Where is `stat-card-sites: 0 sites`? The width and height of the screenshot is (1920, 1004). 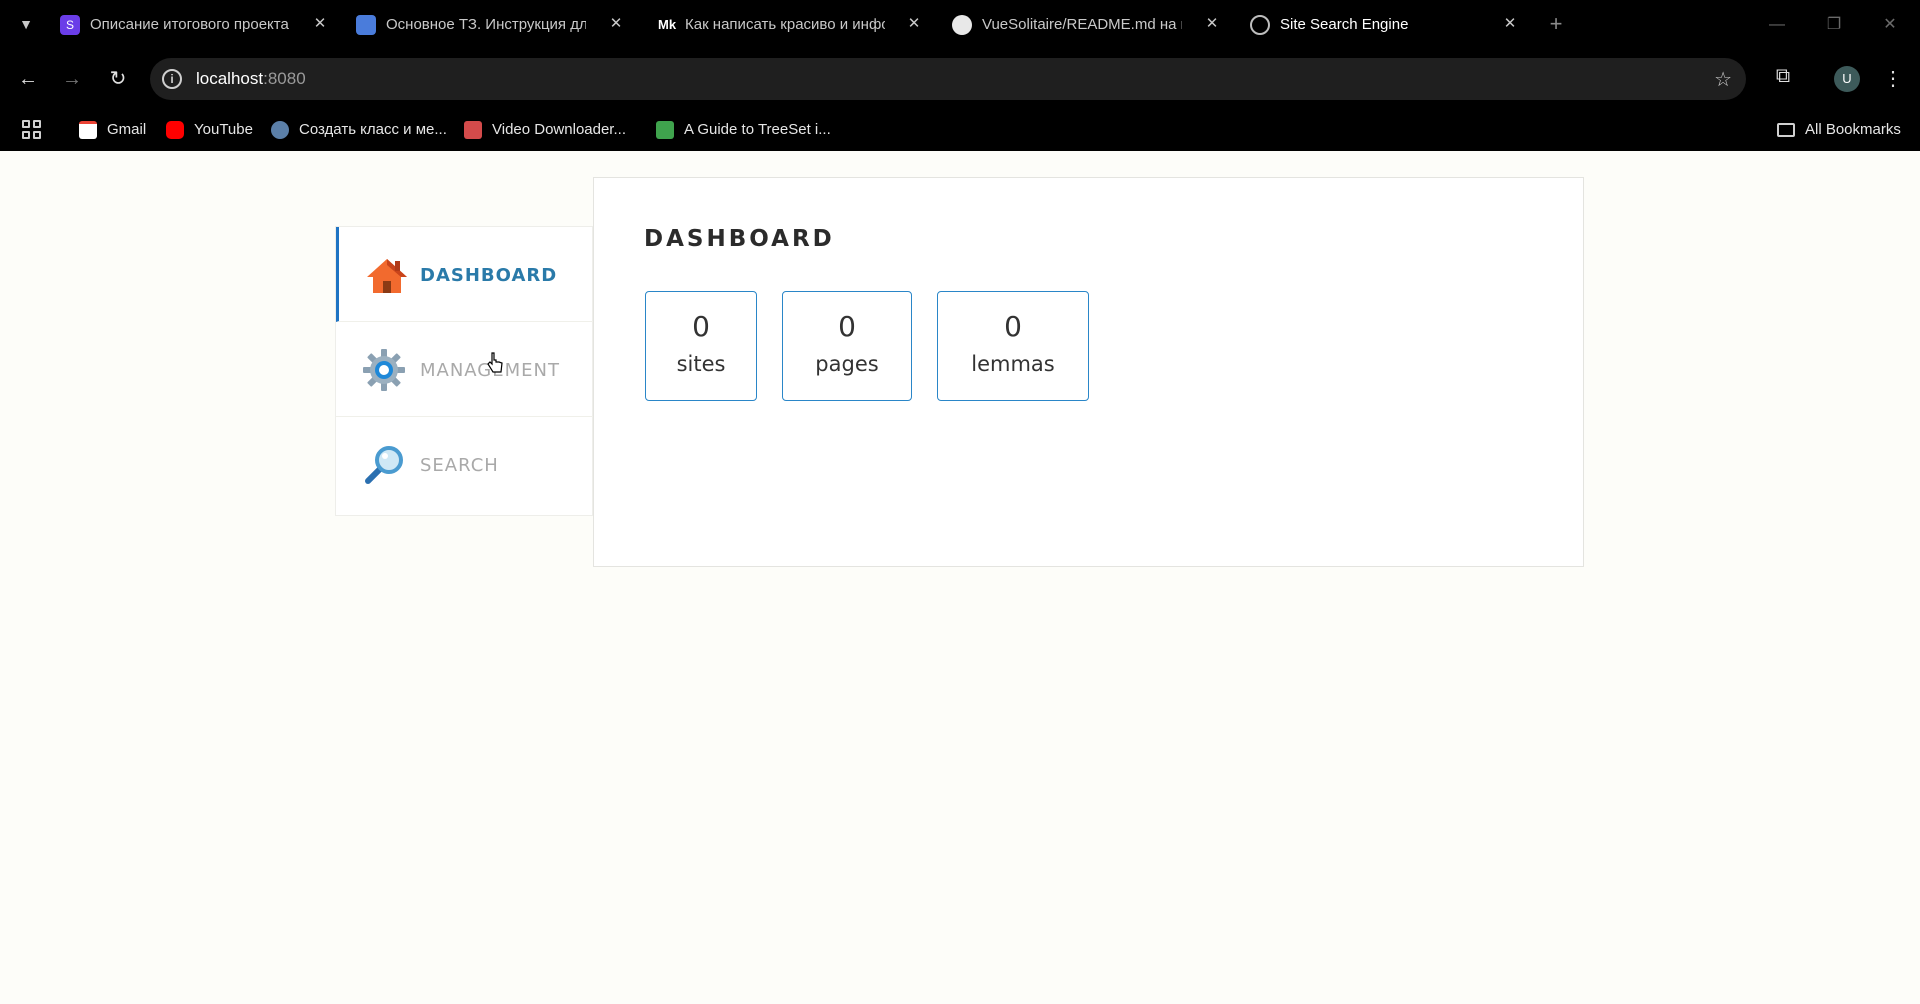
stat-card-sites: 0 sites is located at coordinates (701, 346).